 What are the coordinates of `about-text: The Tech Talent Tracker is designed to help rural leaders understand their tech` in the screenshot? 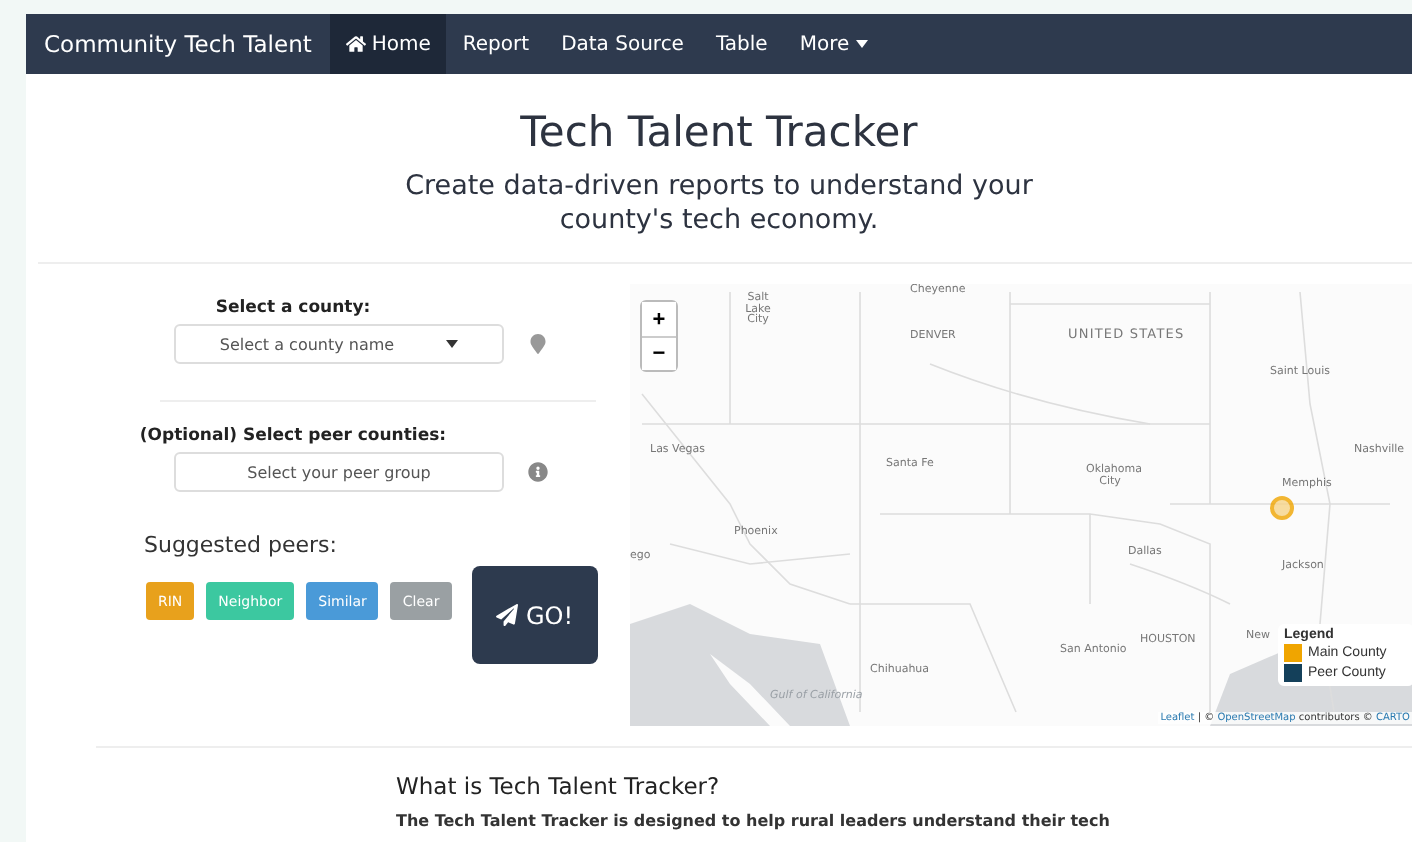 It's located at (754, 821).